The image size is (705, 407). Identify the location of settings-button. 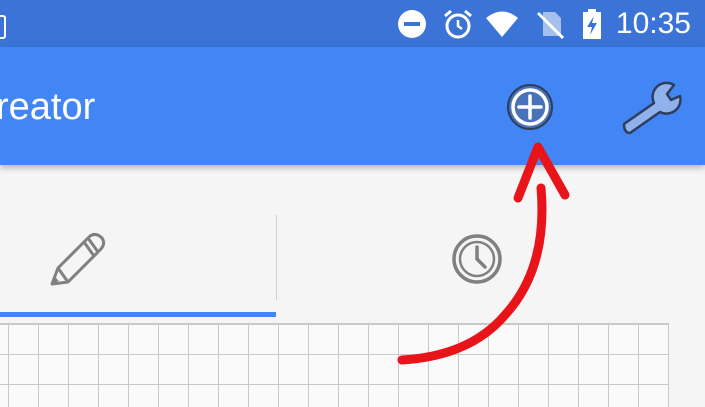
(651, 109).